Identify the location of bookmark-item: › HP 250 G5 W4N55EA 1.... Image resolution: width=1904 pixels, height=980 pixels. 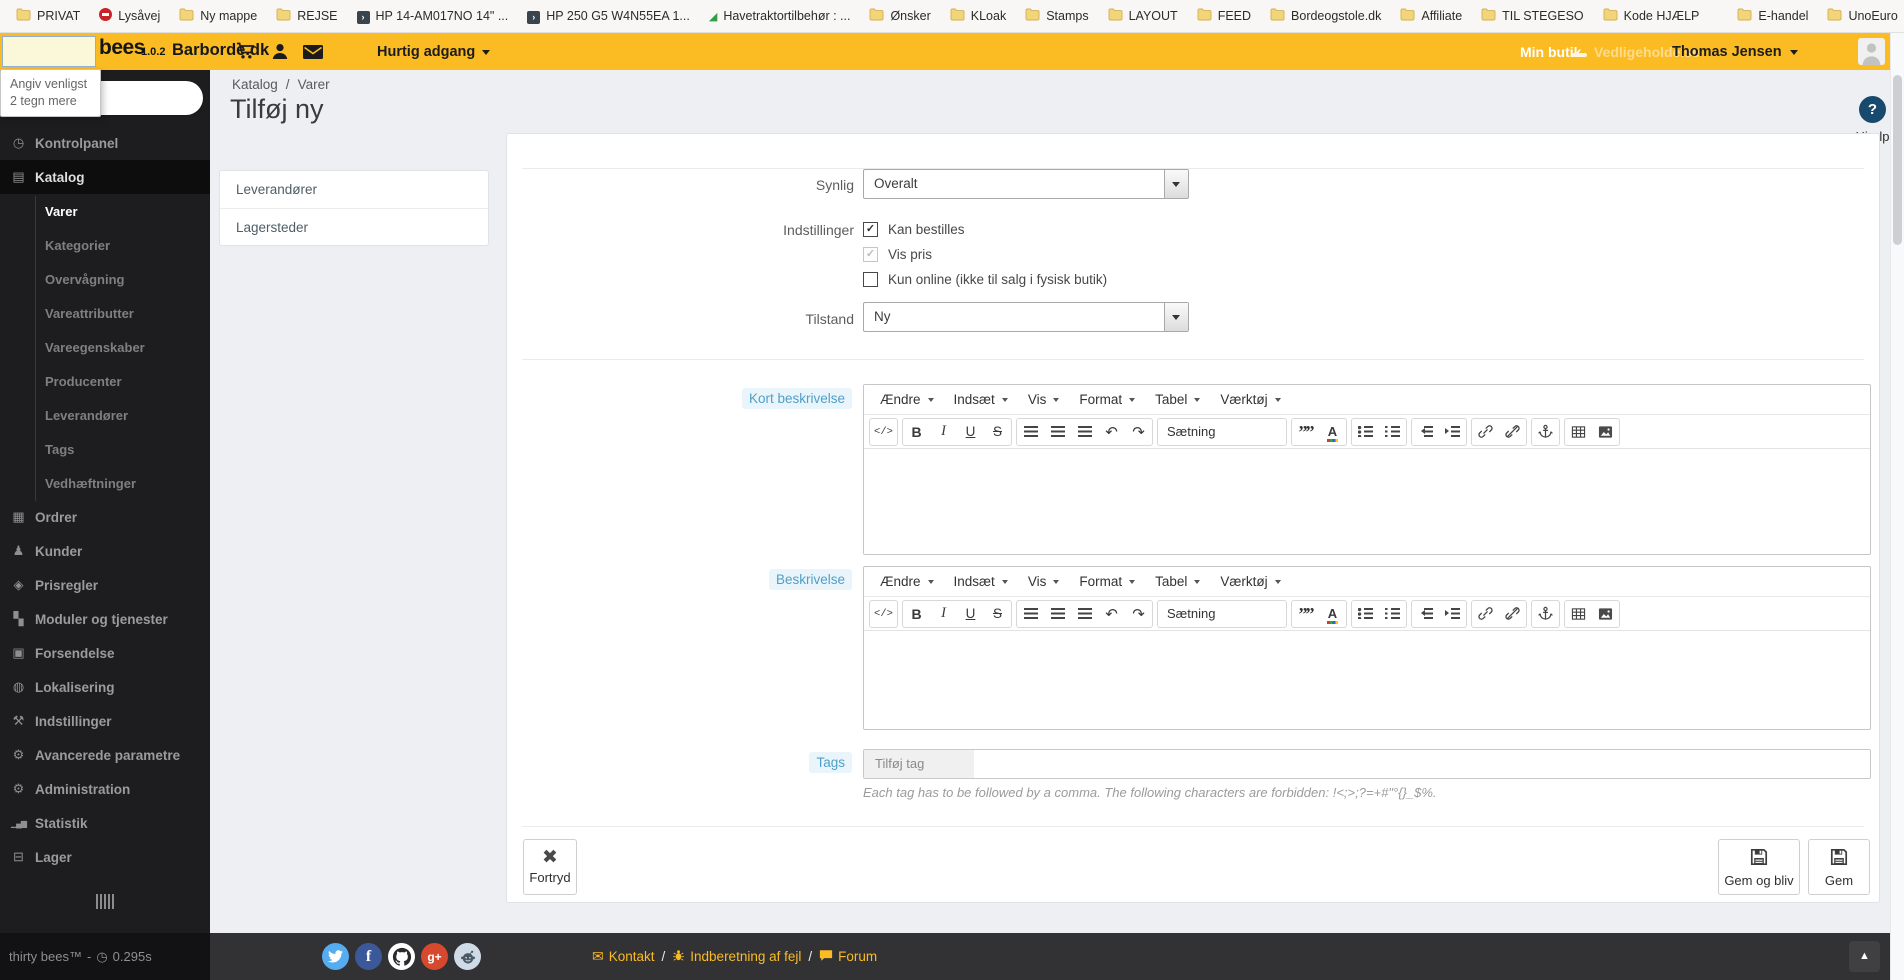
(608, 16).